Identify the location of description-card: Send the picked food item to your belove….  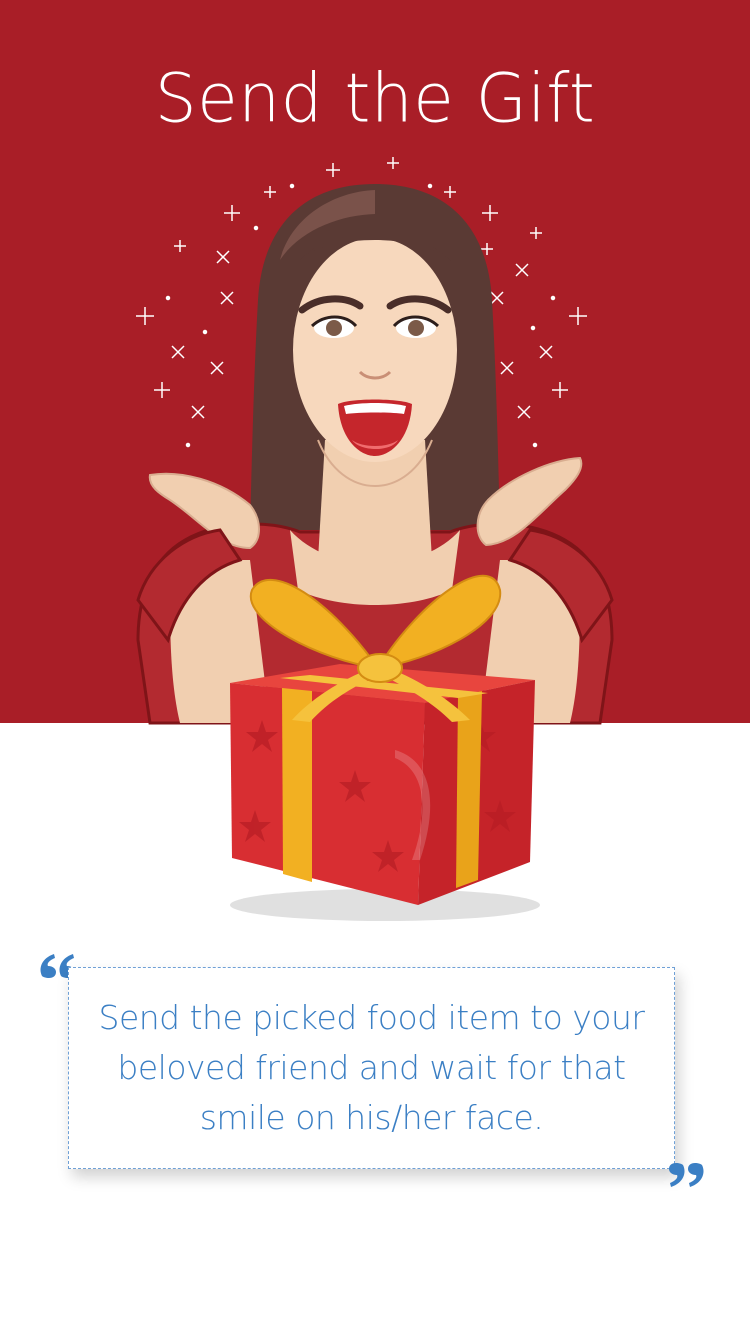
(371, 1068).